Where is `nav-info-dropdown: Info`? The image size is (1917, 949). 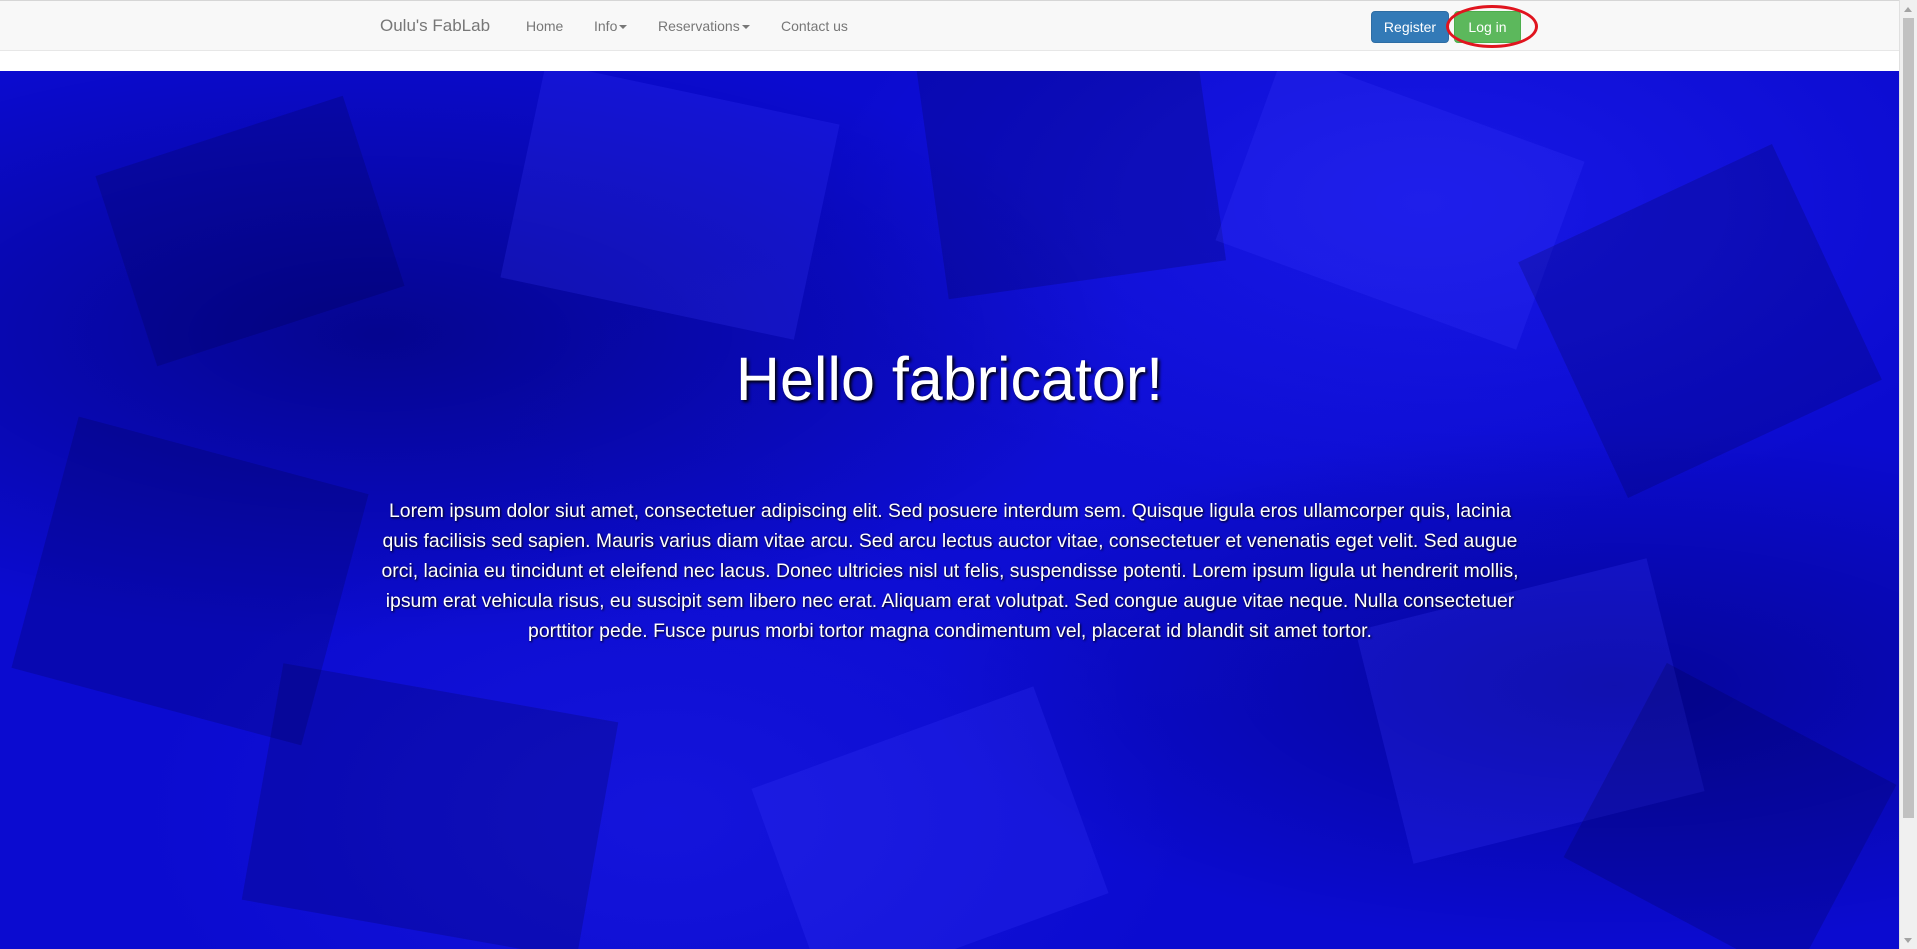 nav-info-dropdown: Info is located at coordinates (611, 26).